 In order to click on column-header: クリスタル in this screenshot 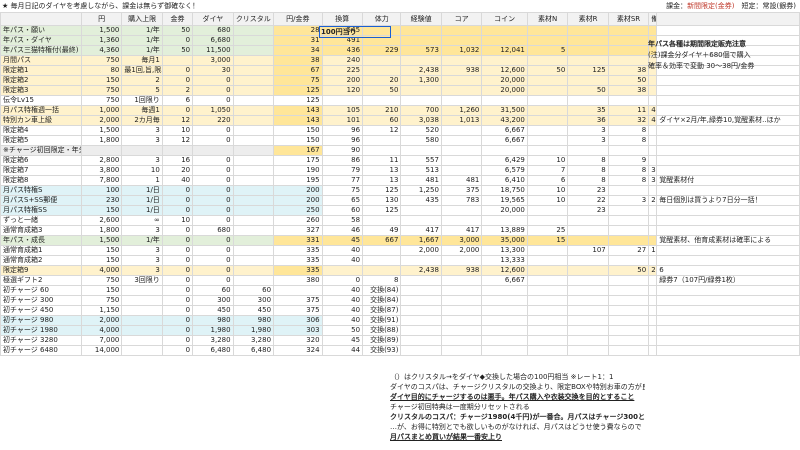, I will do `click(253, 19)`.